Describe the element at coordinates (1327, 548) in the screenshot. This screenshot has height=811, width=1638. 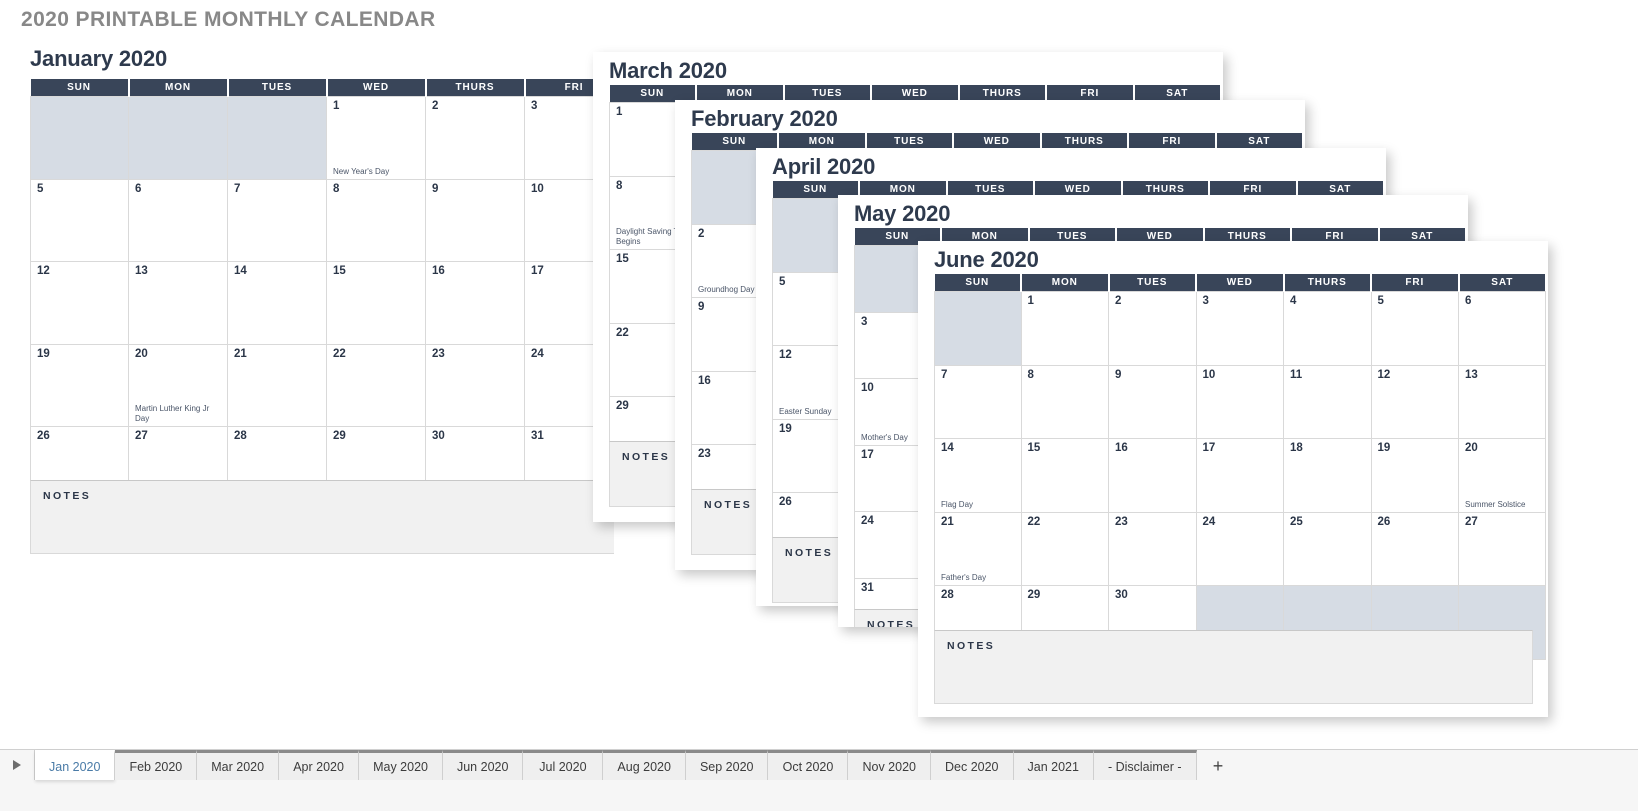
I see `calendar-cell-day-25: 25` at that location.